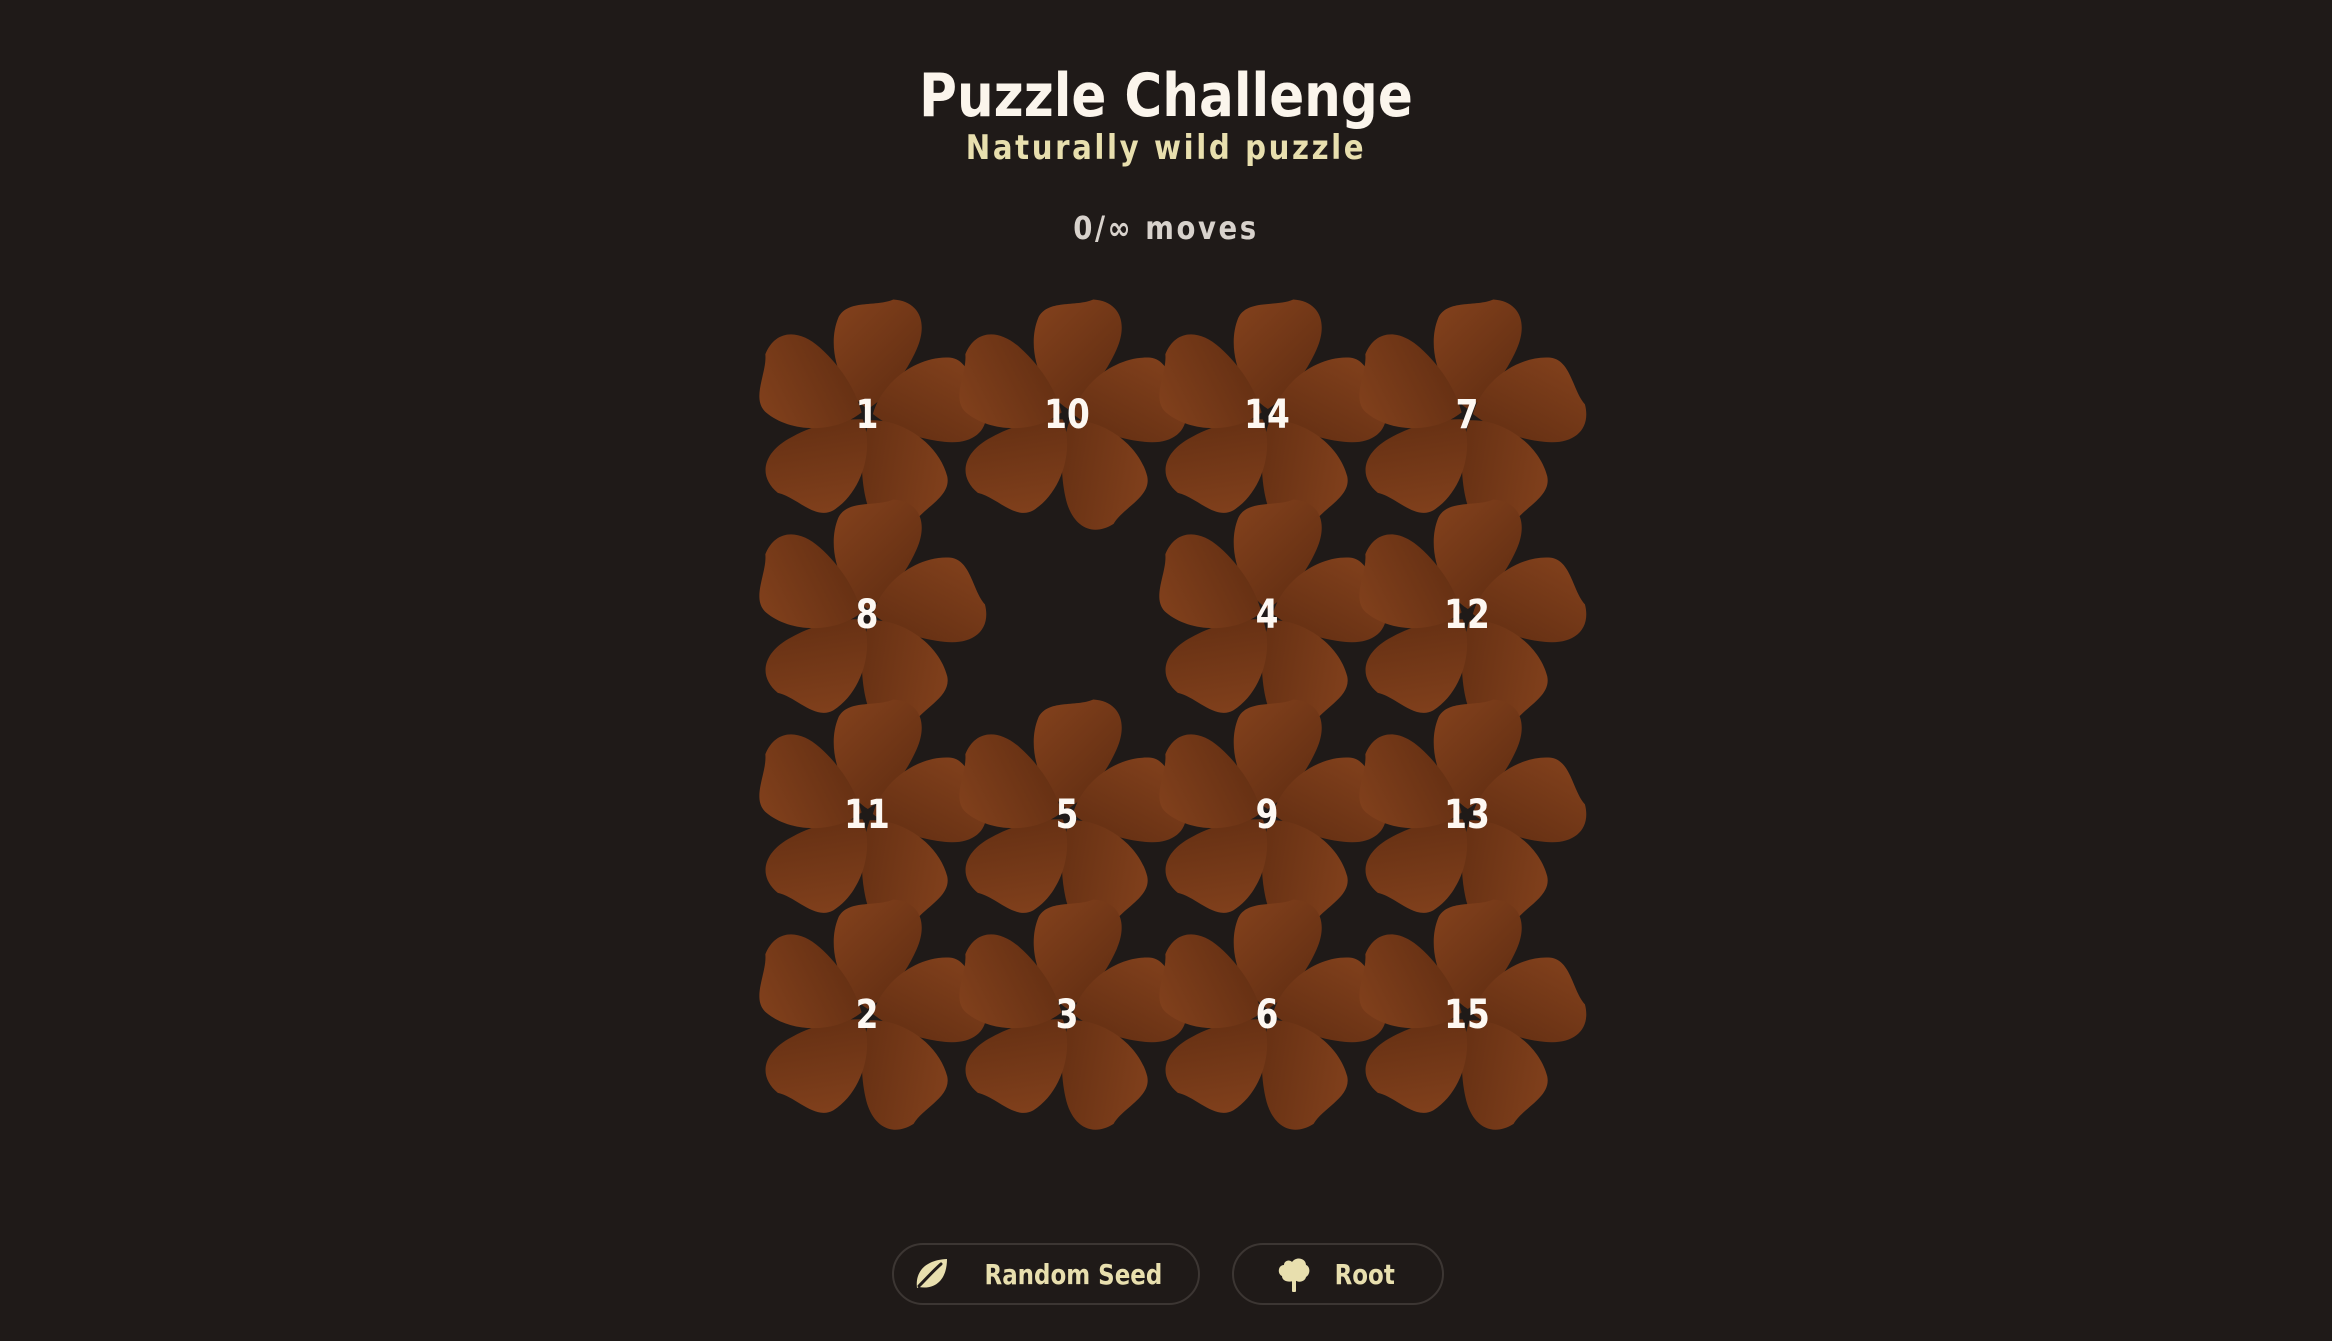 This screenshot has width=2332, height=1341. I want to click on leaf-icon, so click(931, 1274).